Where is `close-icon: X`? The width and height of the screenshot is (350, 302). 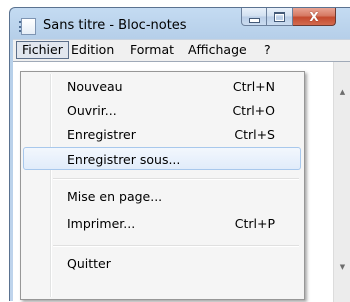
close-icon: X is located at coordinates (314, 16).